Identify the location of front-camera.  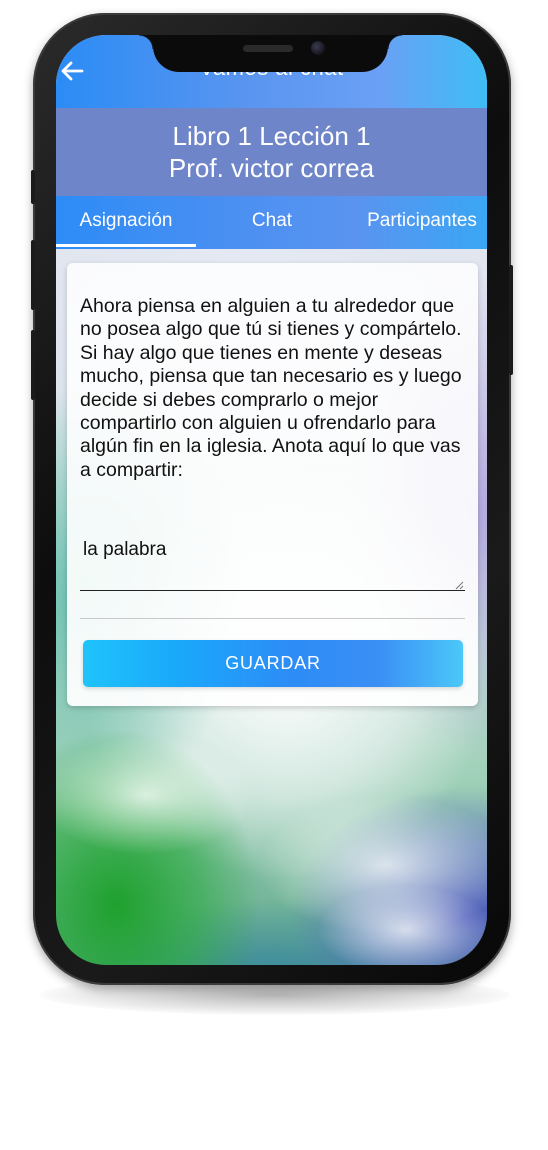
(318, 48).